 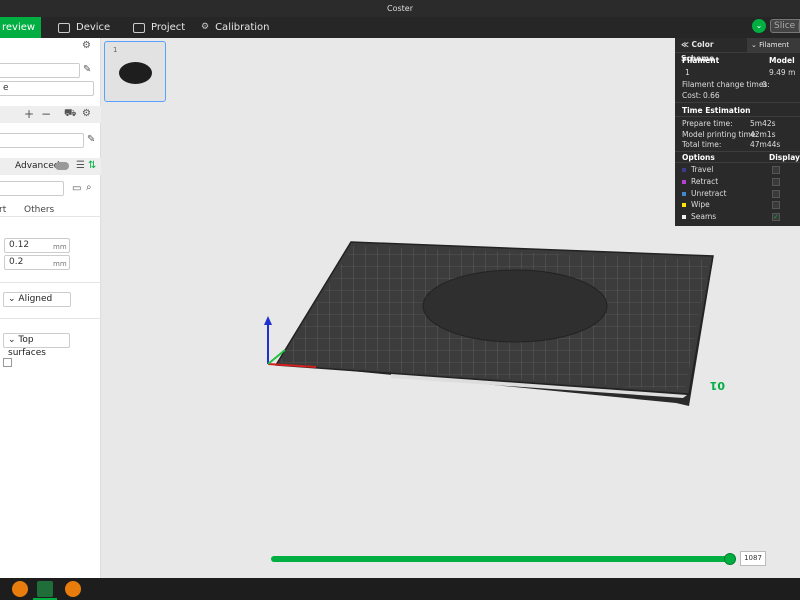 What do you see at coordinates (717, 385) in the screenshot?
I see `plate-corner-label: 01` at bounding box center [717, 385].